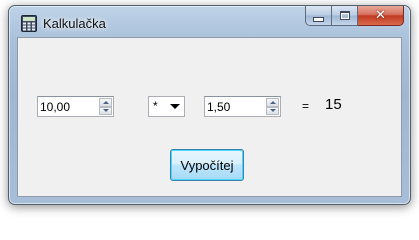 The width and height of the screenshot is (419, 240). I want to click on operand2-decrement-button, so click(272, 110).